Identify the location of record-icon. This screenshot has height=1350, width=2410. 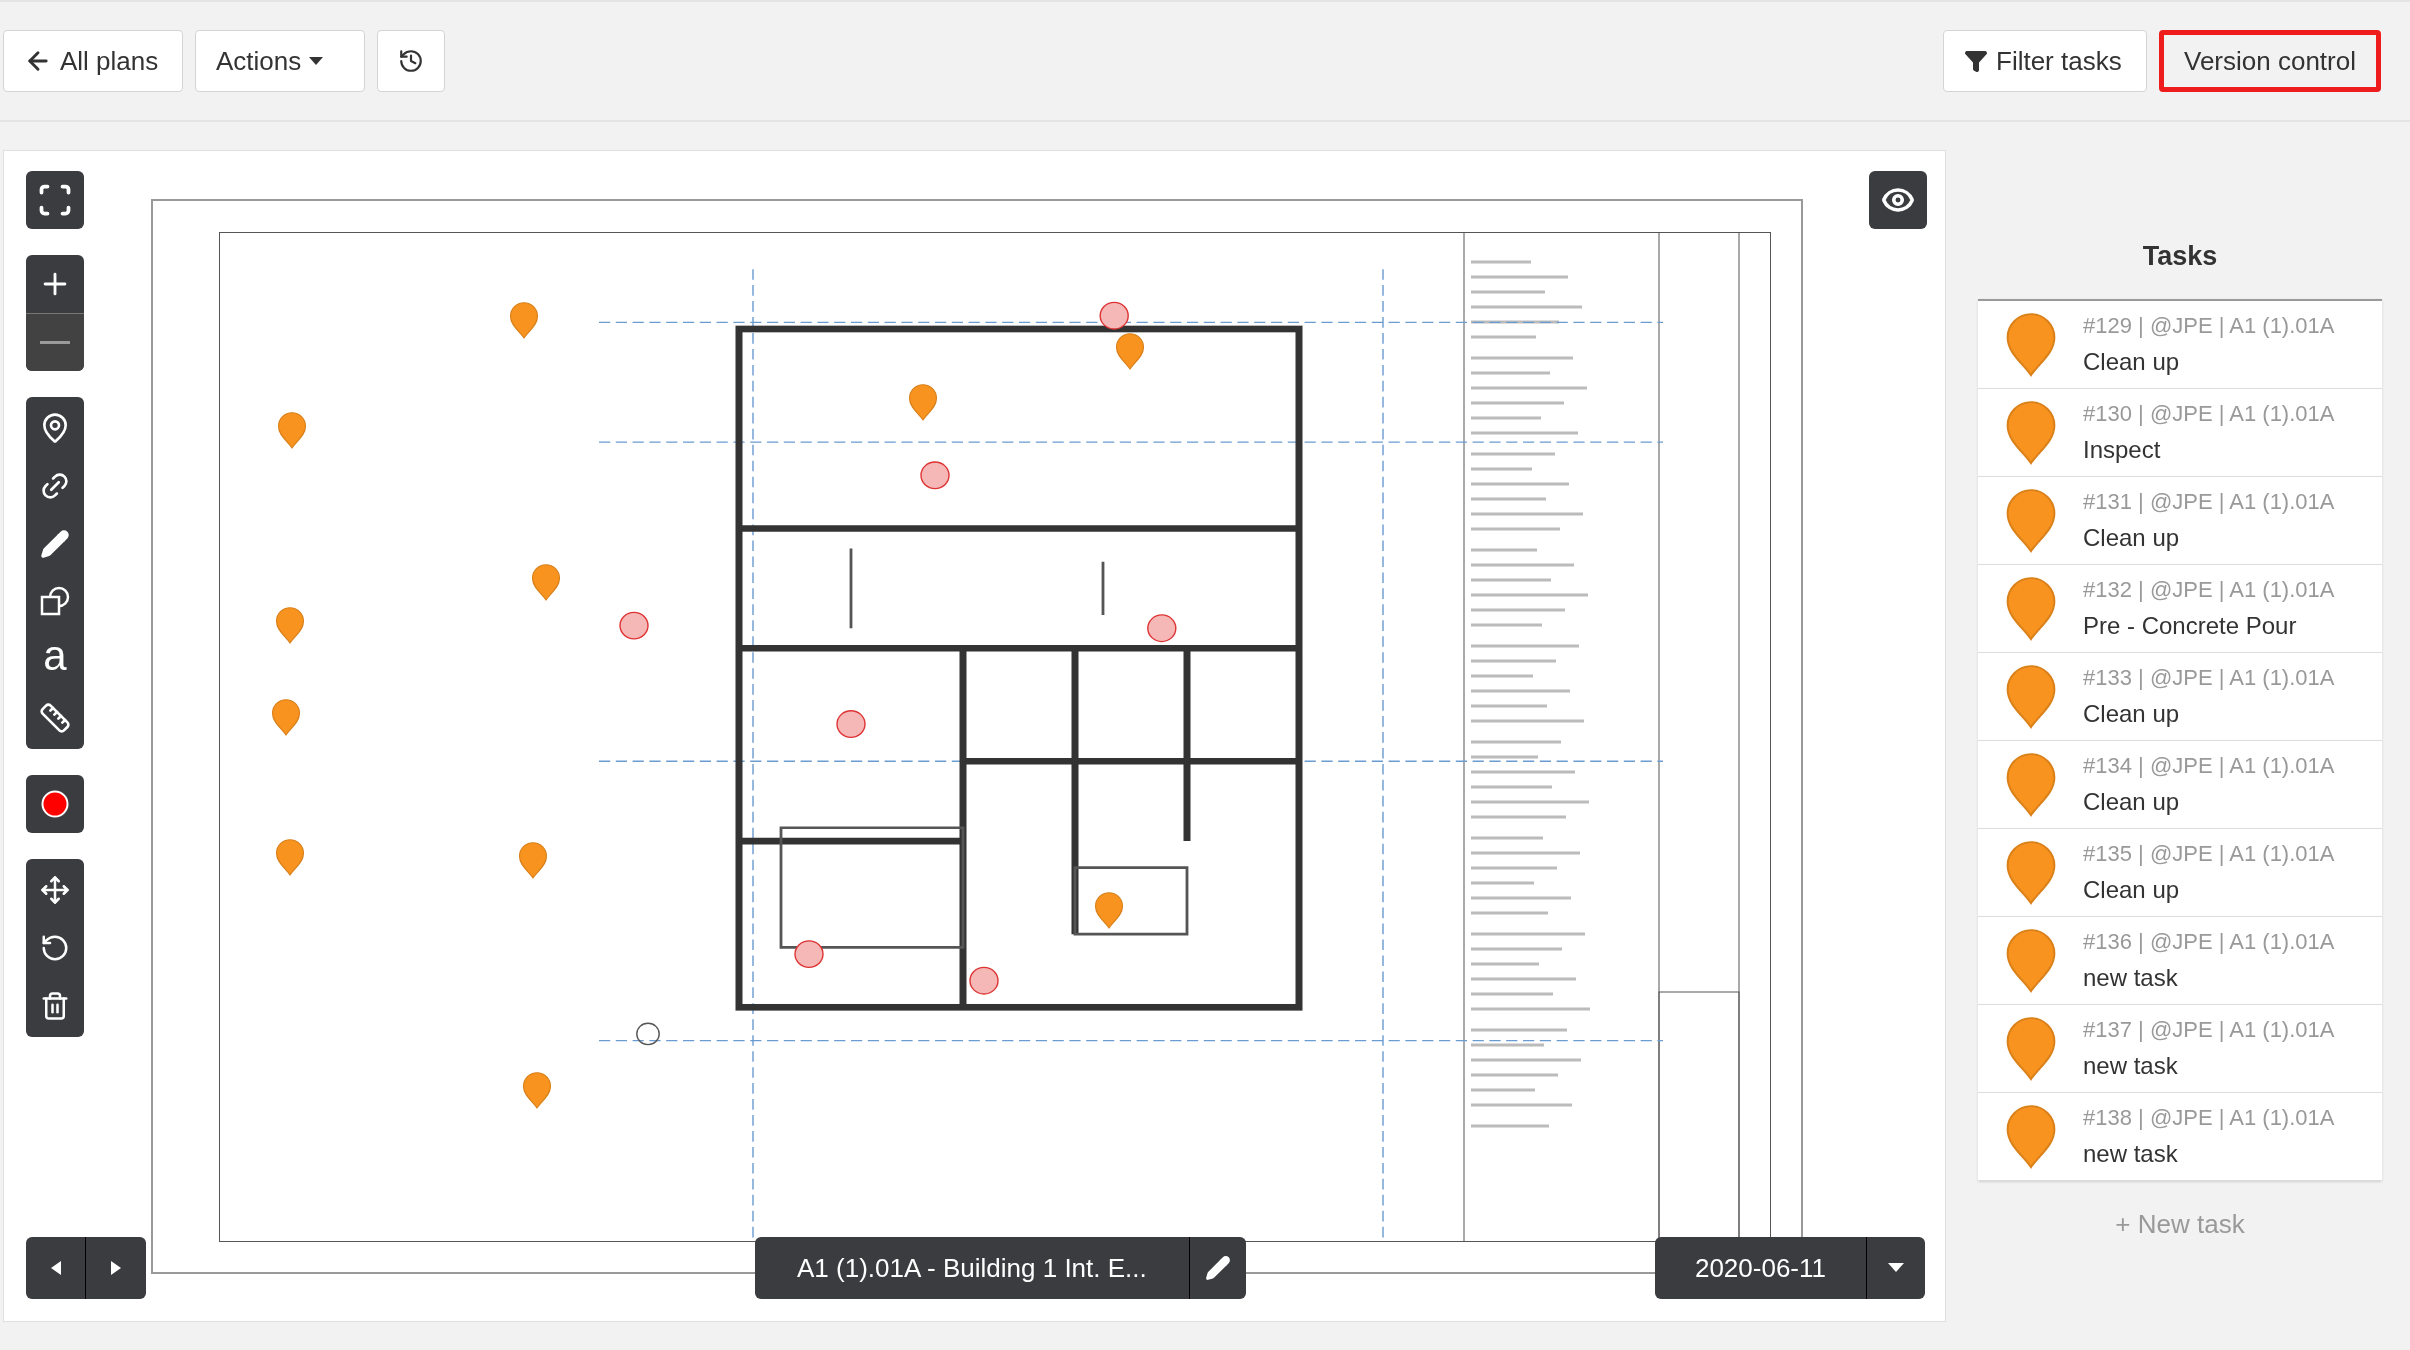
(55, 804).